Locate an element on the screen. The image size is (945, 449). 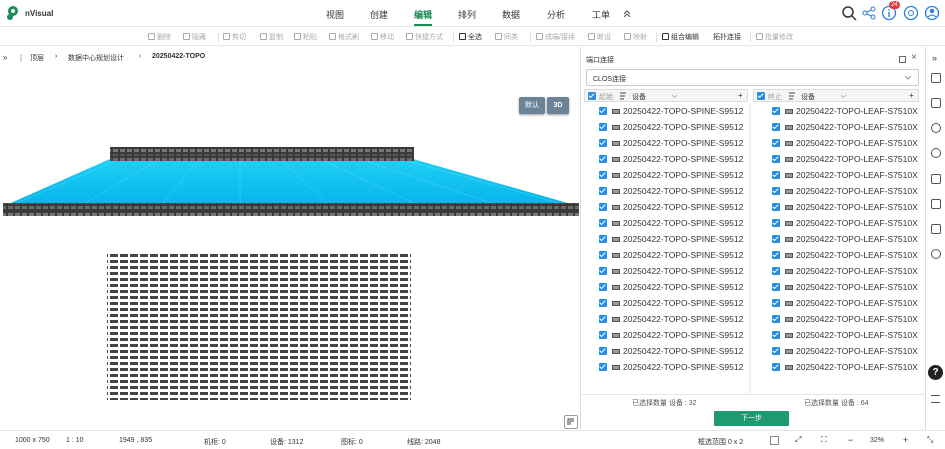
mapping-button: 映射 is located at coordinates (635, 37).